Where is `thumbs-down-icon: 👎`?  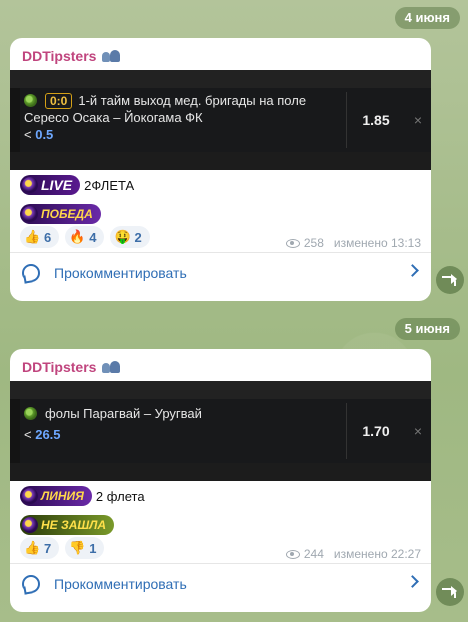 thumbs-down-icon: 👎 is located at coordinates (77, 547).